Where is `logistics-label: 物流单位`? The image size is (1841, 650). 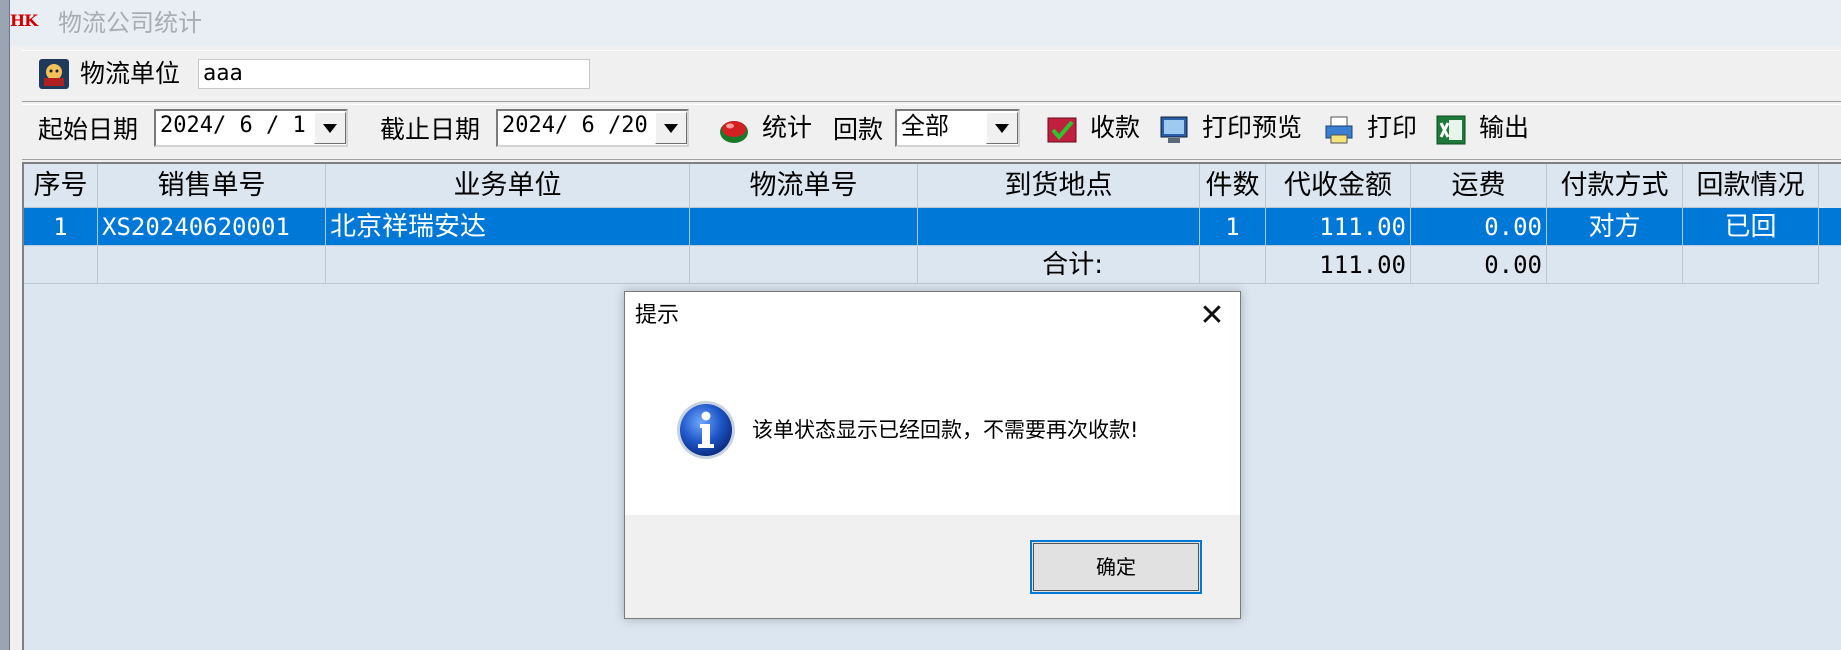
logistics-label: 物流单位 is located at coordinates (130, 73).